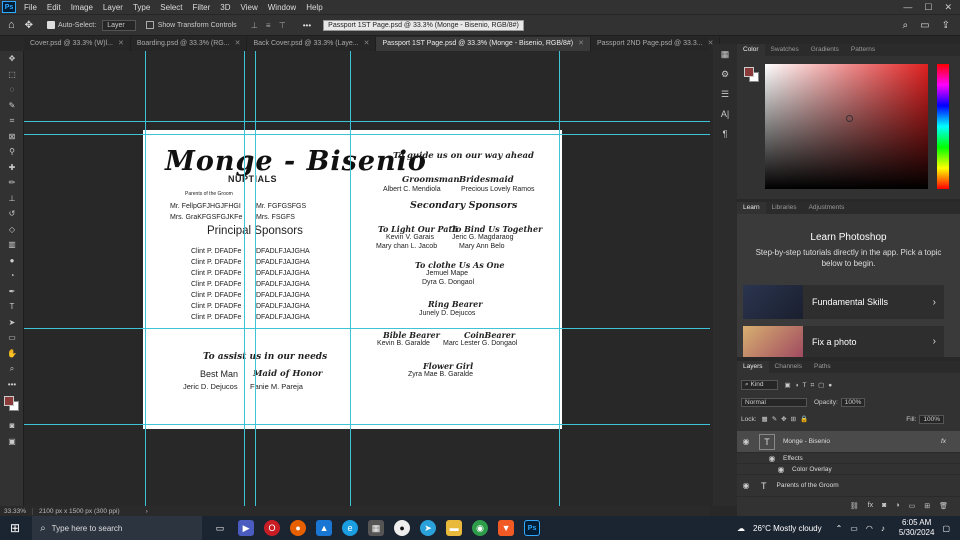  Describe the element at coordinates (12, 369) in the screenshot. I see `zoom-tool-icon: ⌕` at that location.